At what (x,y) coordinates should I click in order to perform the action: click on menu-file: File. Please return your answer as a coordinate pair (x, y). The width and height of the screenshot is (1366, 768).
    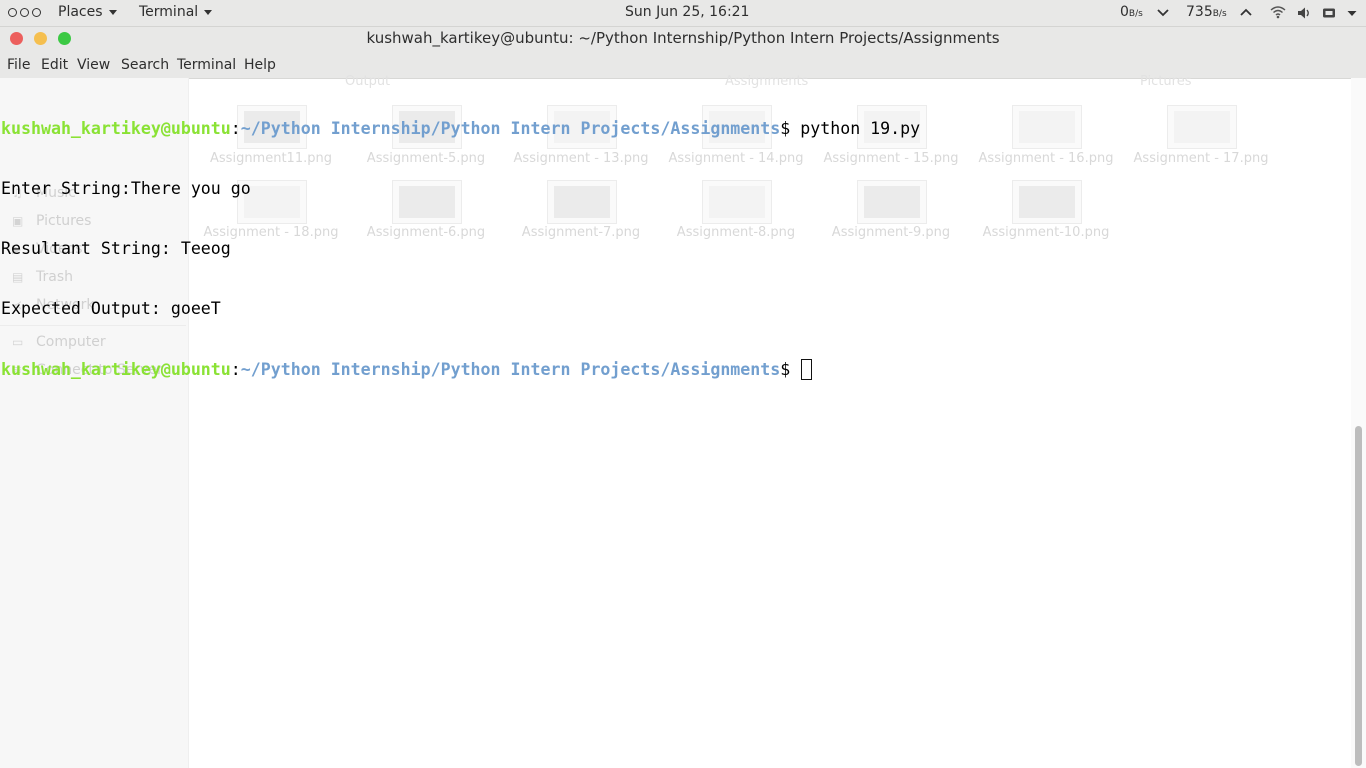
    Looking at the image, I should click on (18, 65).